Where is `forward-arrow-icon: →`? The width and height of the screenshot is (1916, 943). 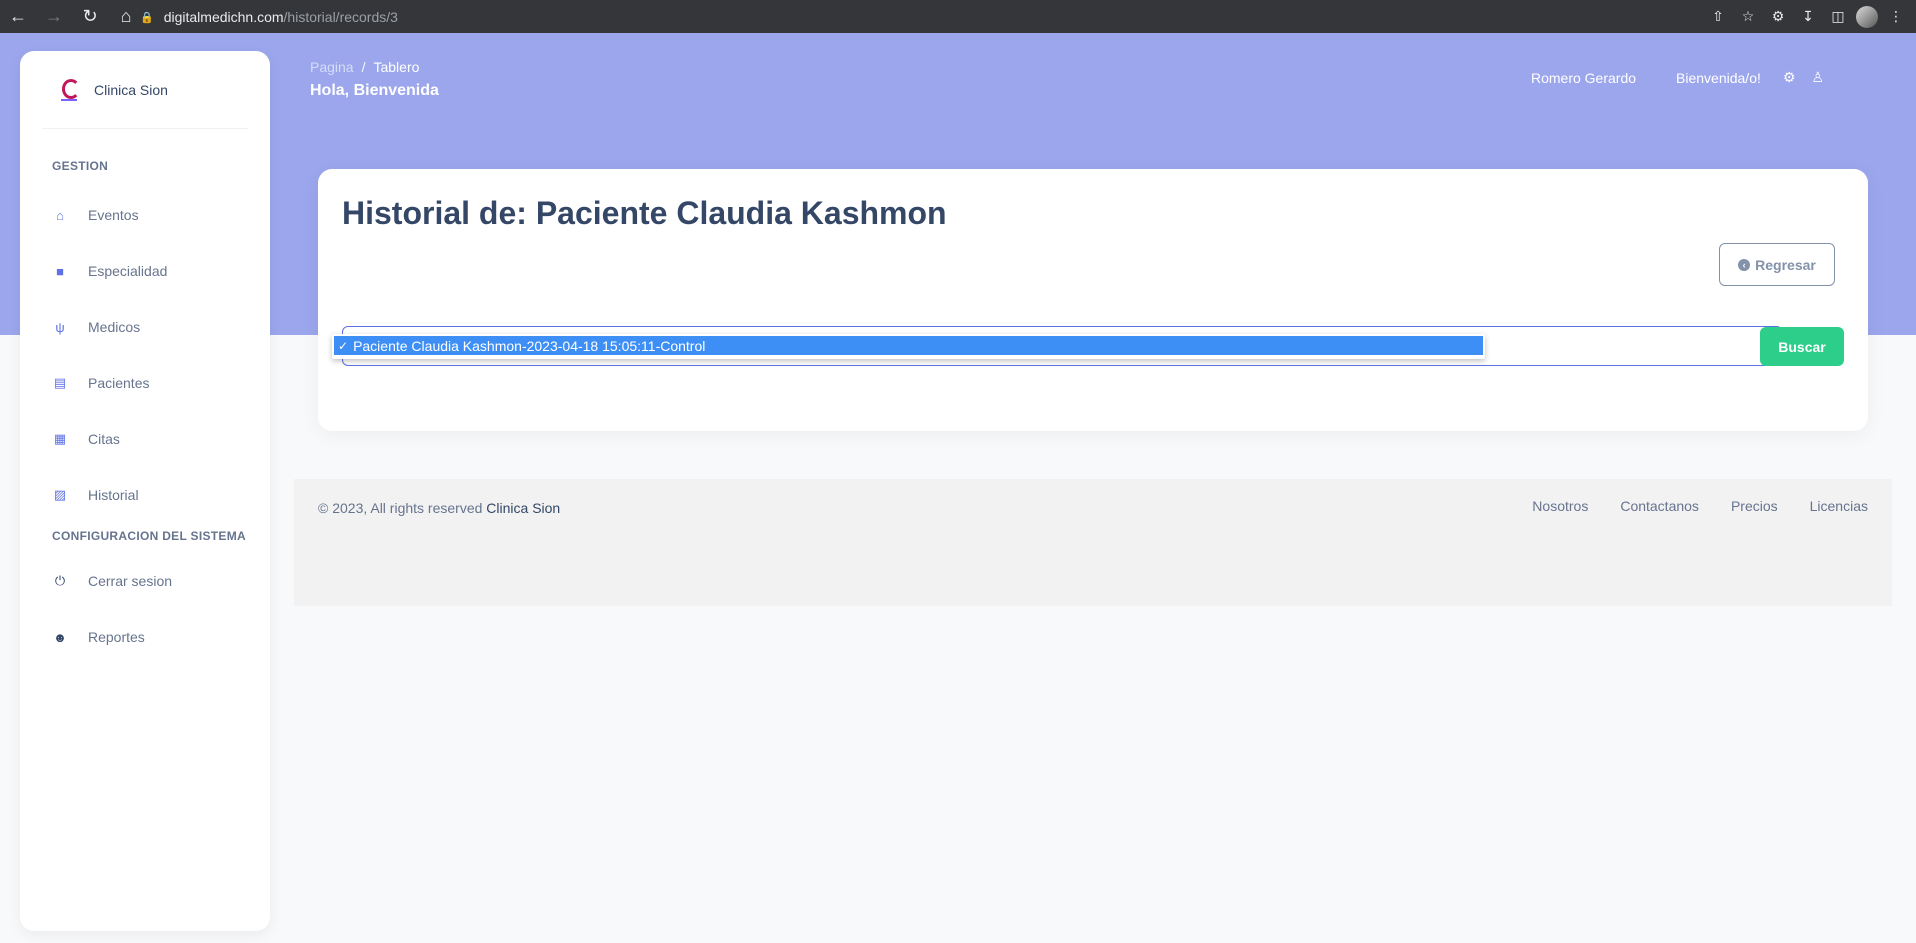
forward-arrow-icon: → is located at coordinates (54, 16).